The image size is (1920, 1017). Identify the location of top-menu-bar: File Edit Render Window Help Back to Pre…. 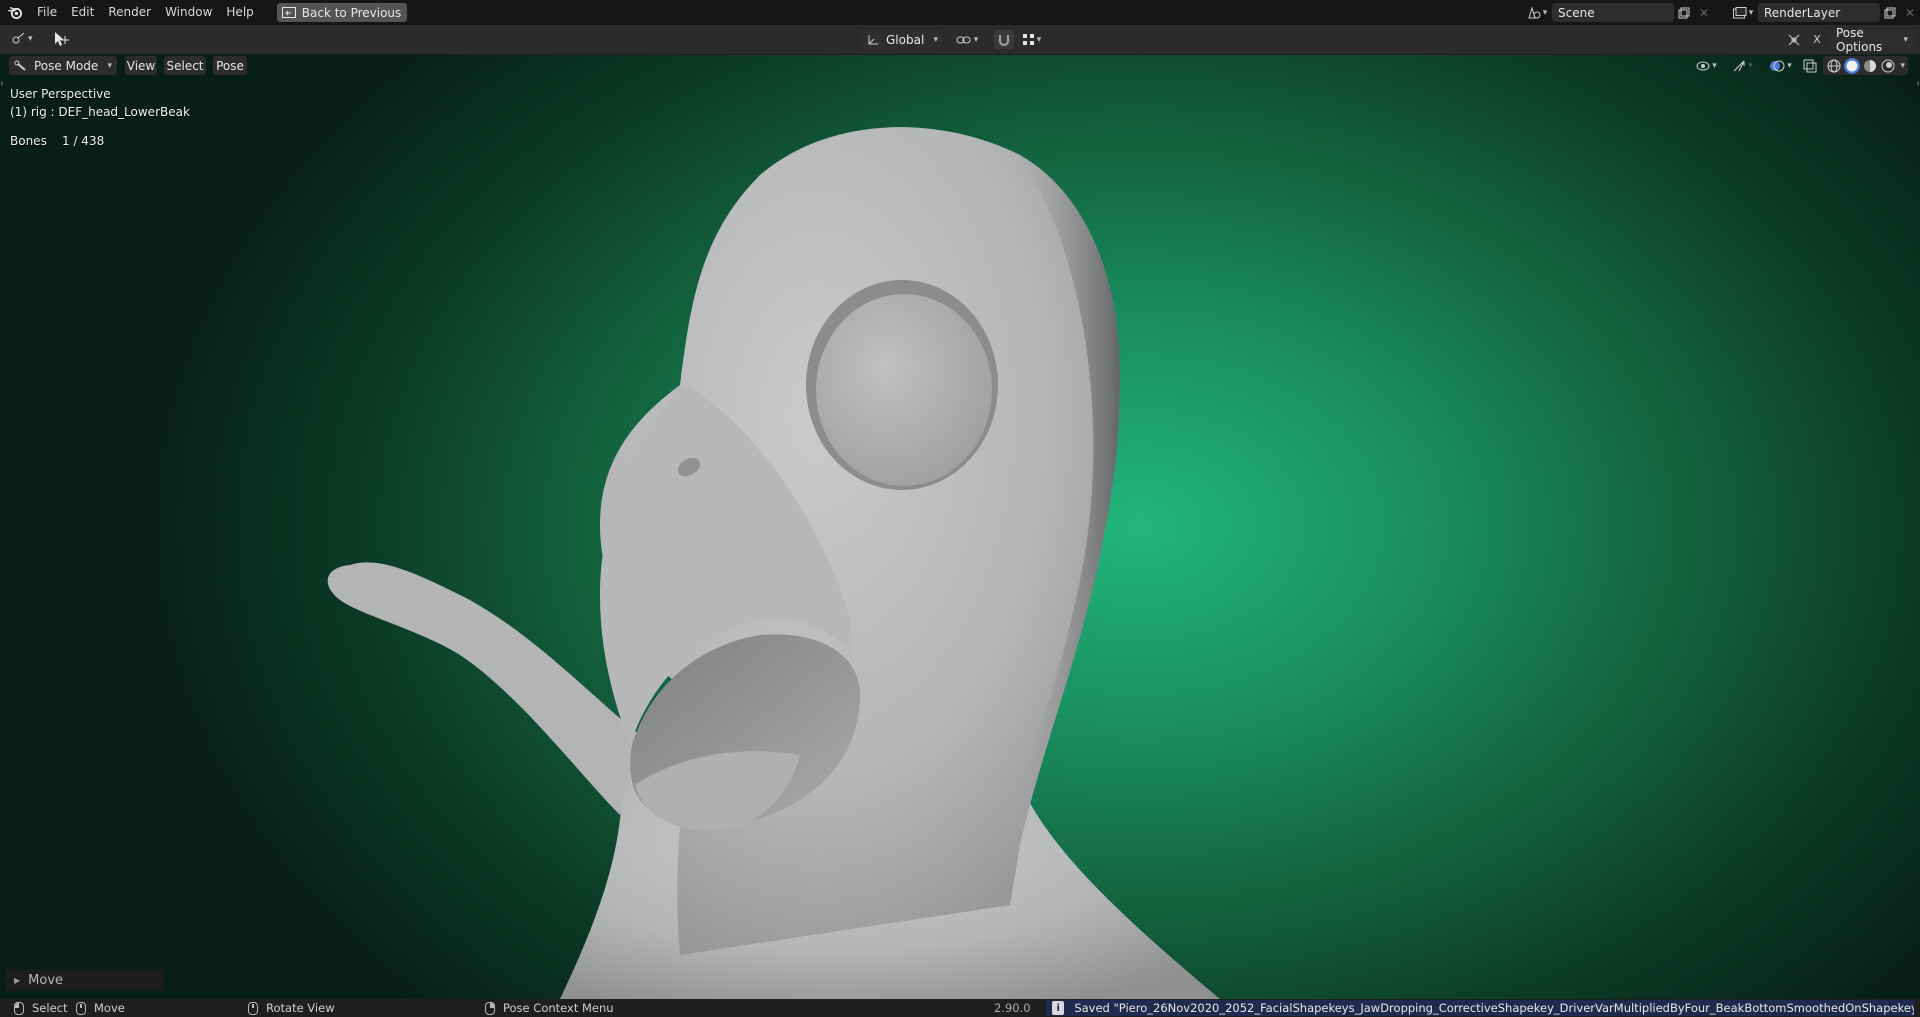
(960, 12).